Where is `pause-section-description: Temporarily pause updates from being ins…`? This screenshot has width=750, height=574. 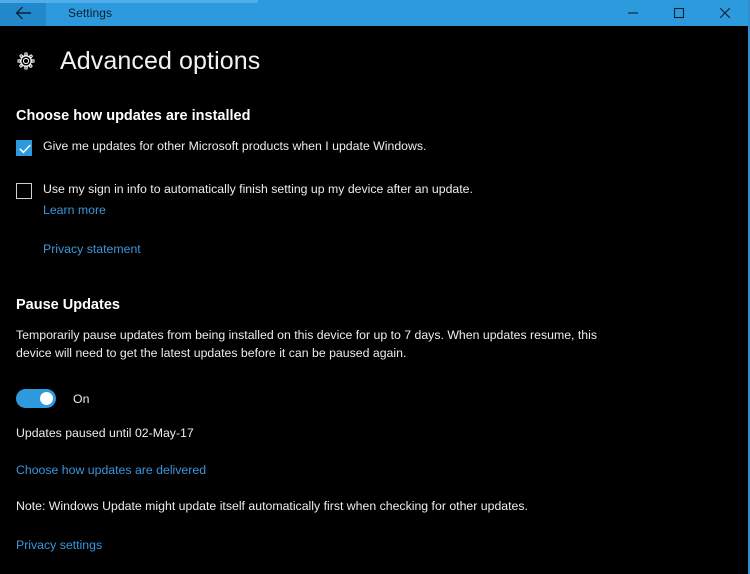 pause-section-description: Temporarily pause updates from being ins… is located at coordinates (307, 344).